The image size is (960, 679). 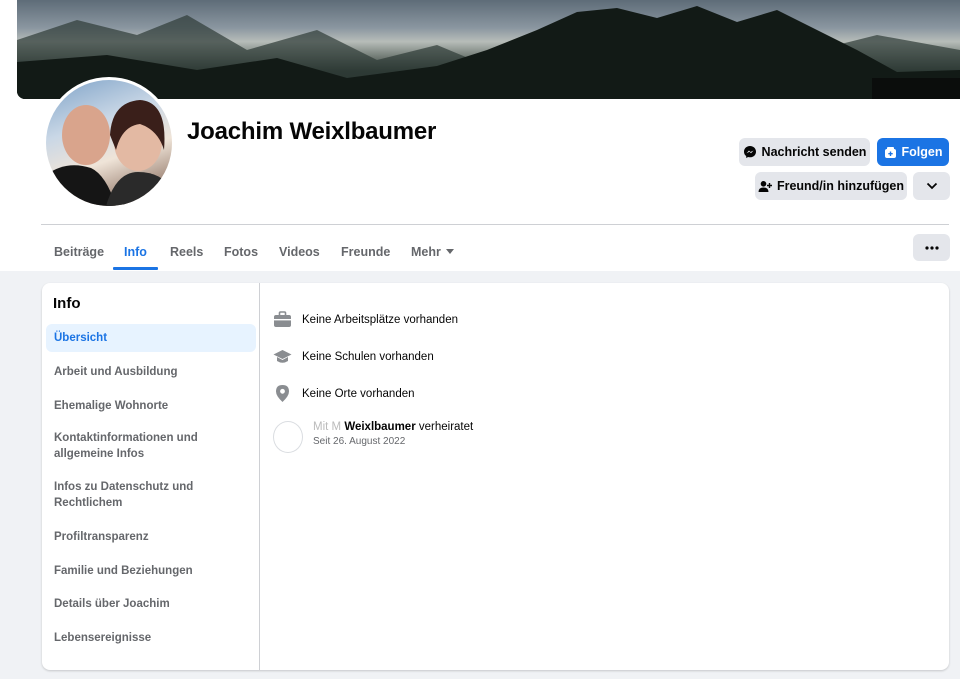 I want to click on about-nav-label: Lebensereignisse, so click(x=103, y=638).